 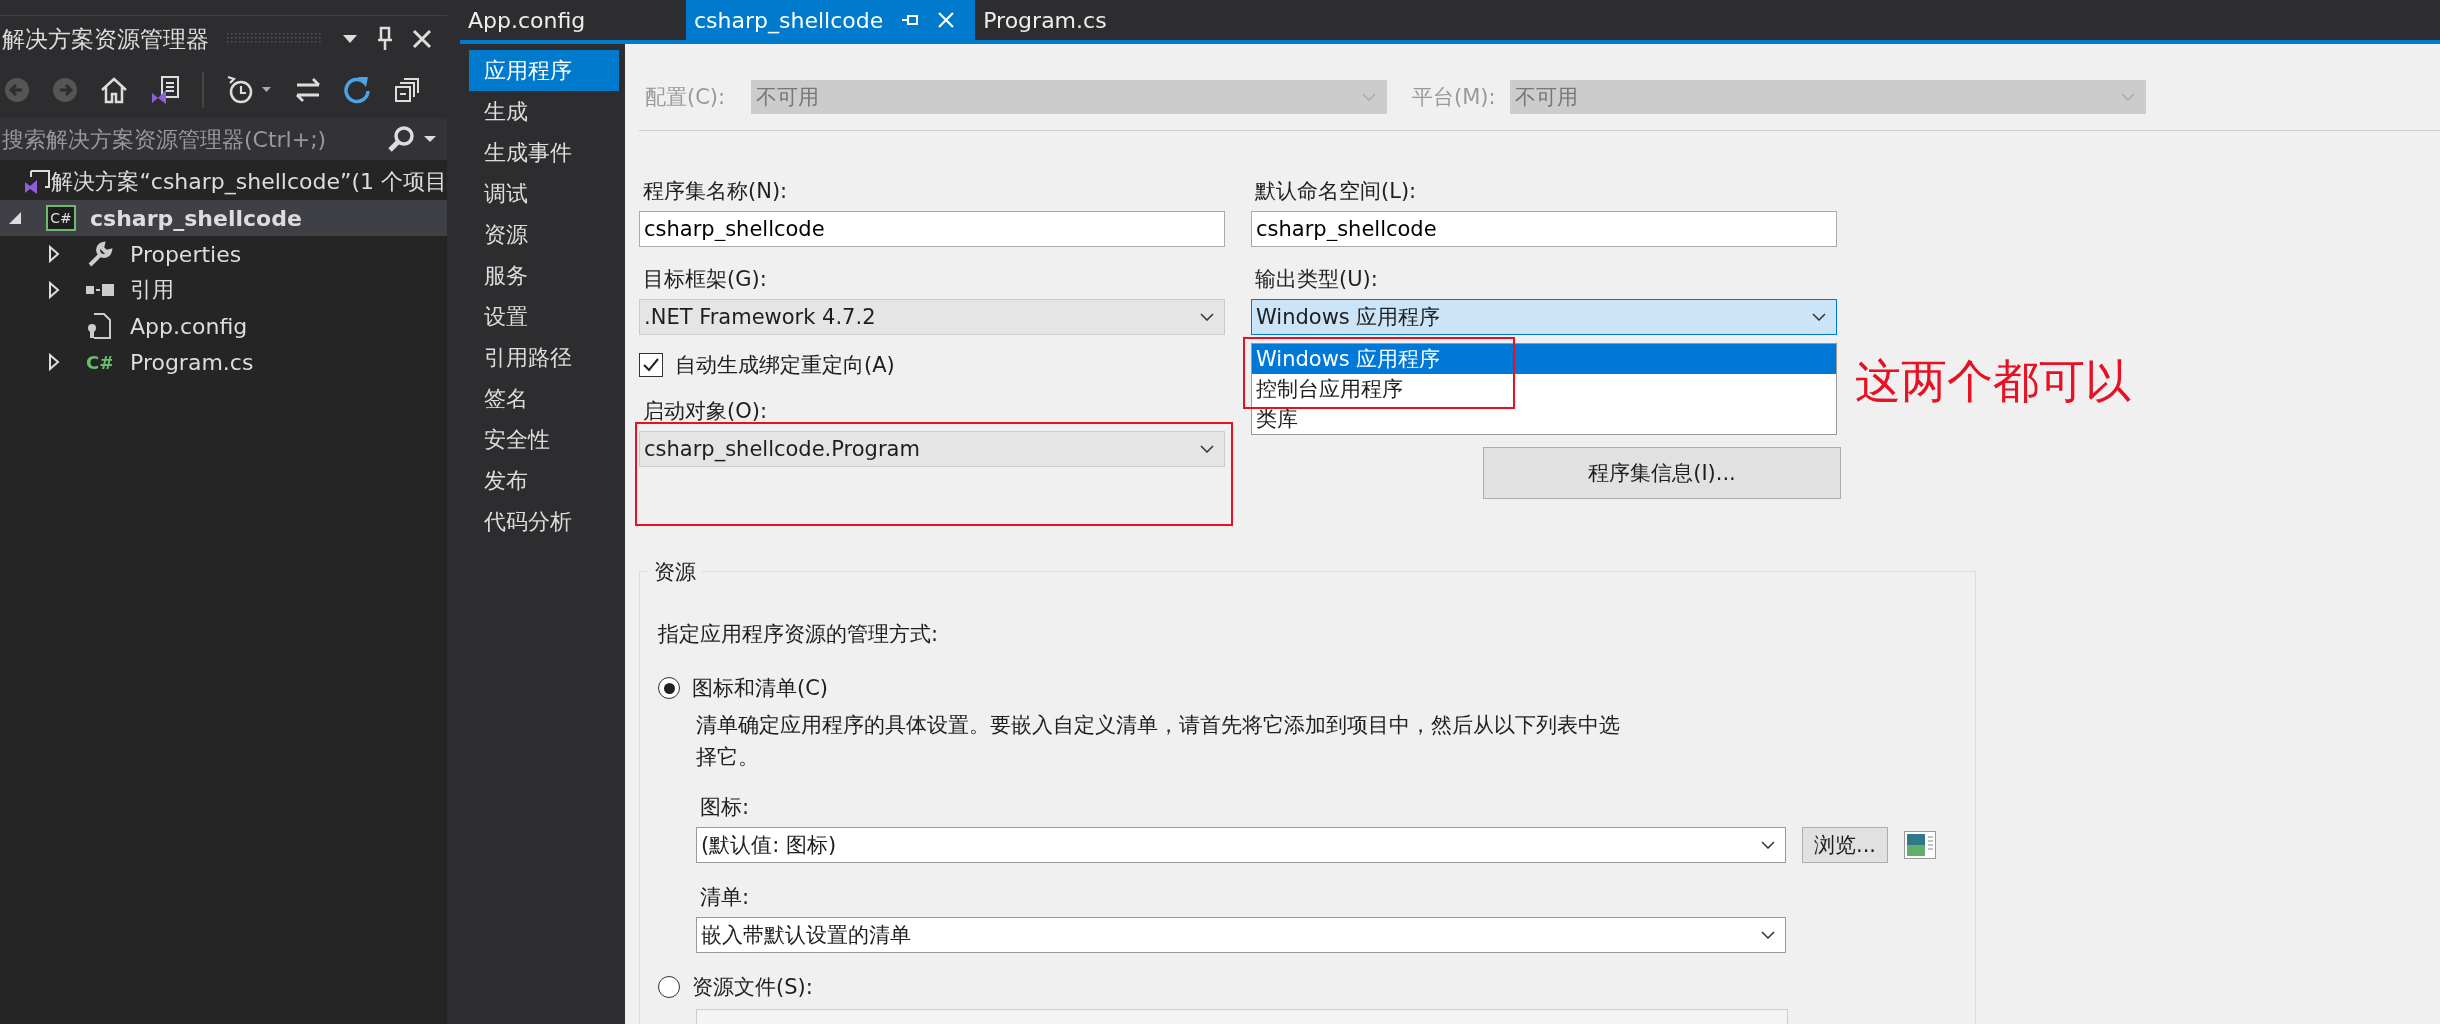 I want to click on instruction-text: 指定应用程序资源的管理方式:, so click(x=799, y=634).